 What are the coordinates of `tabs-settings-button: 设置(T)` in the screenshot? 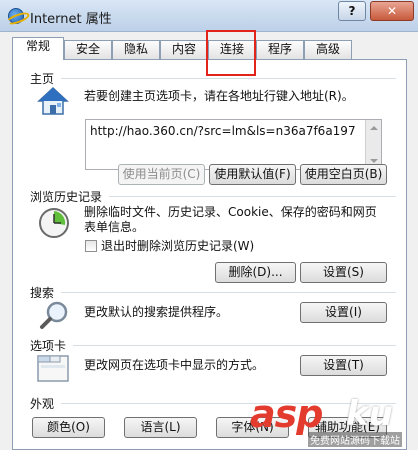 It's located at (343, 365).